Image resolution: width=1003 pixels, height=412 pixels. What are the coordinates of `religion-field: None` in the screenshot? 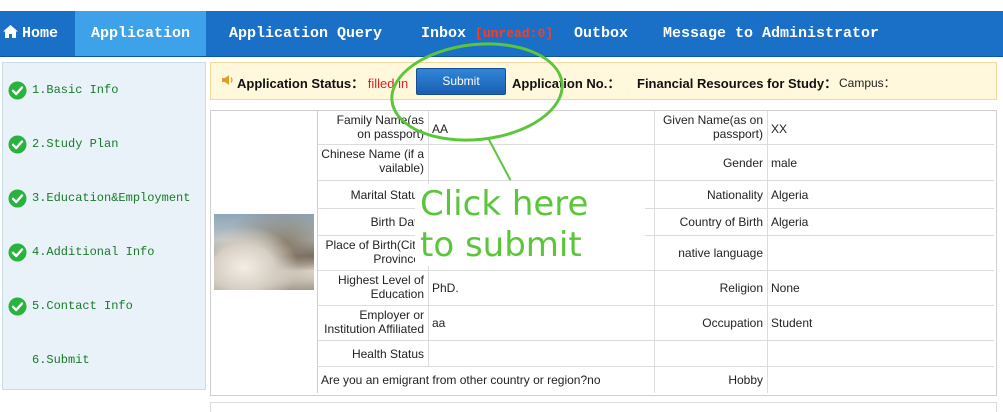 It's located at (881, 288).